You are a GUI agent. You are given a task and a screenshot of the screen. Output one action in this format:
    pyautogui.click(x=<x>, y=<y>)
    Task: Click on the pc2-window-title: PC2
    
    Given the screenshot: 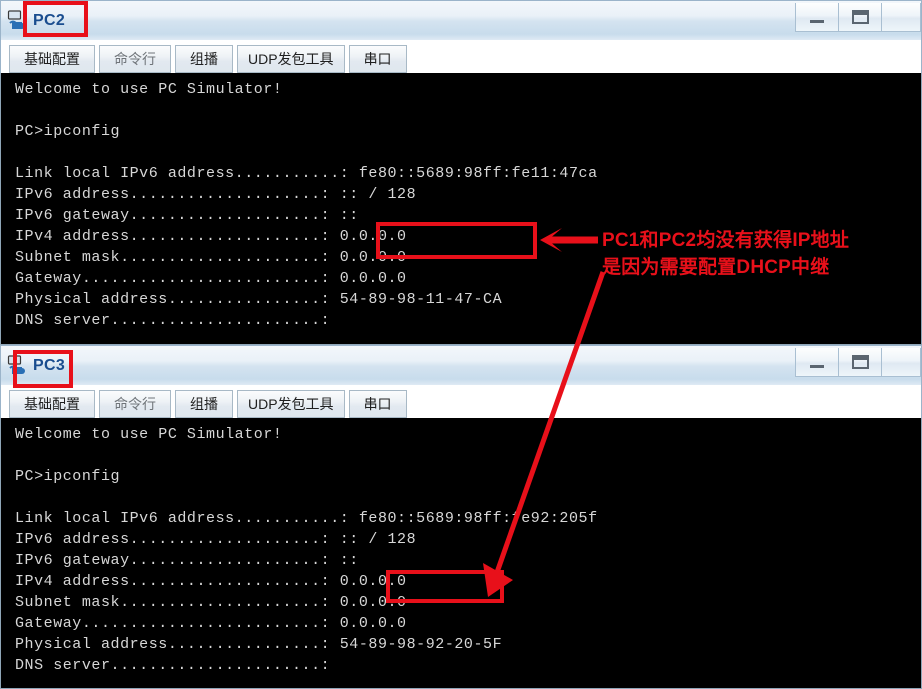 What is the action you would take?
    pyautogui.click(x=49, y=20)
    